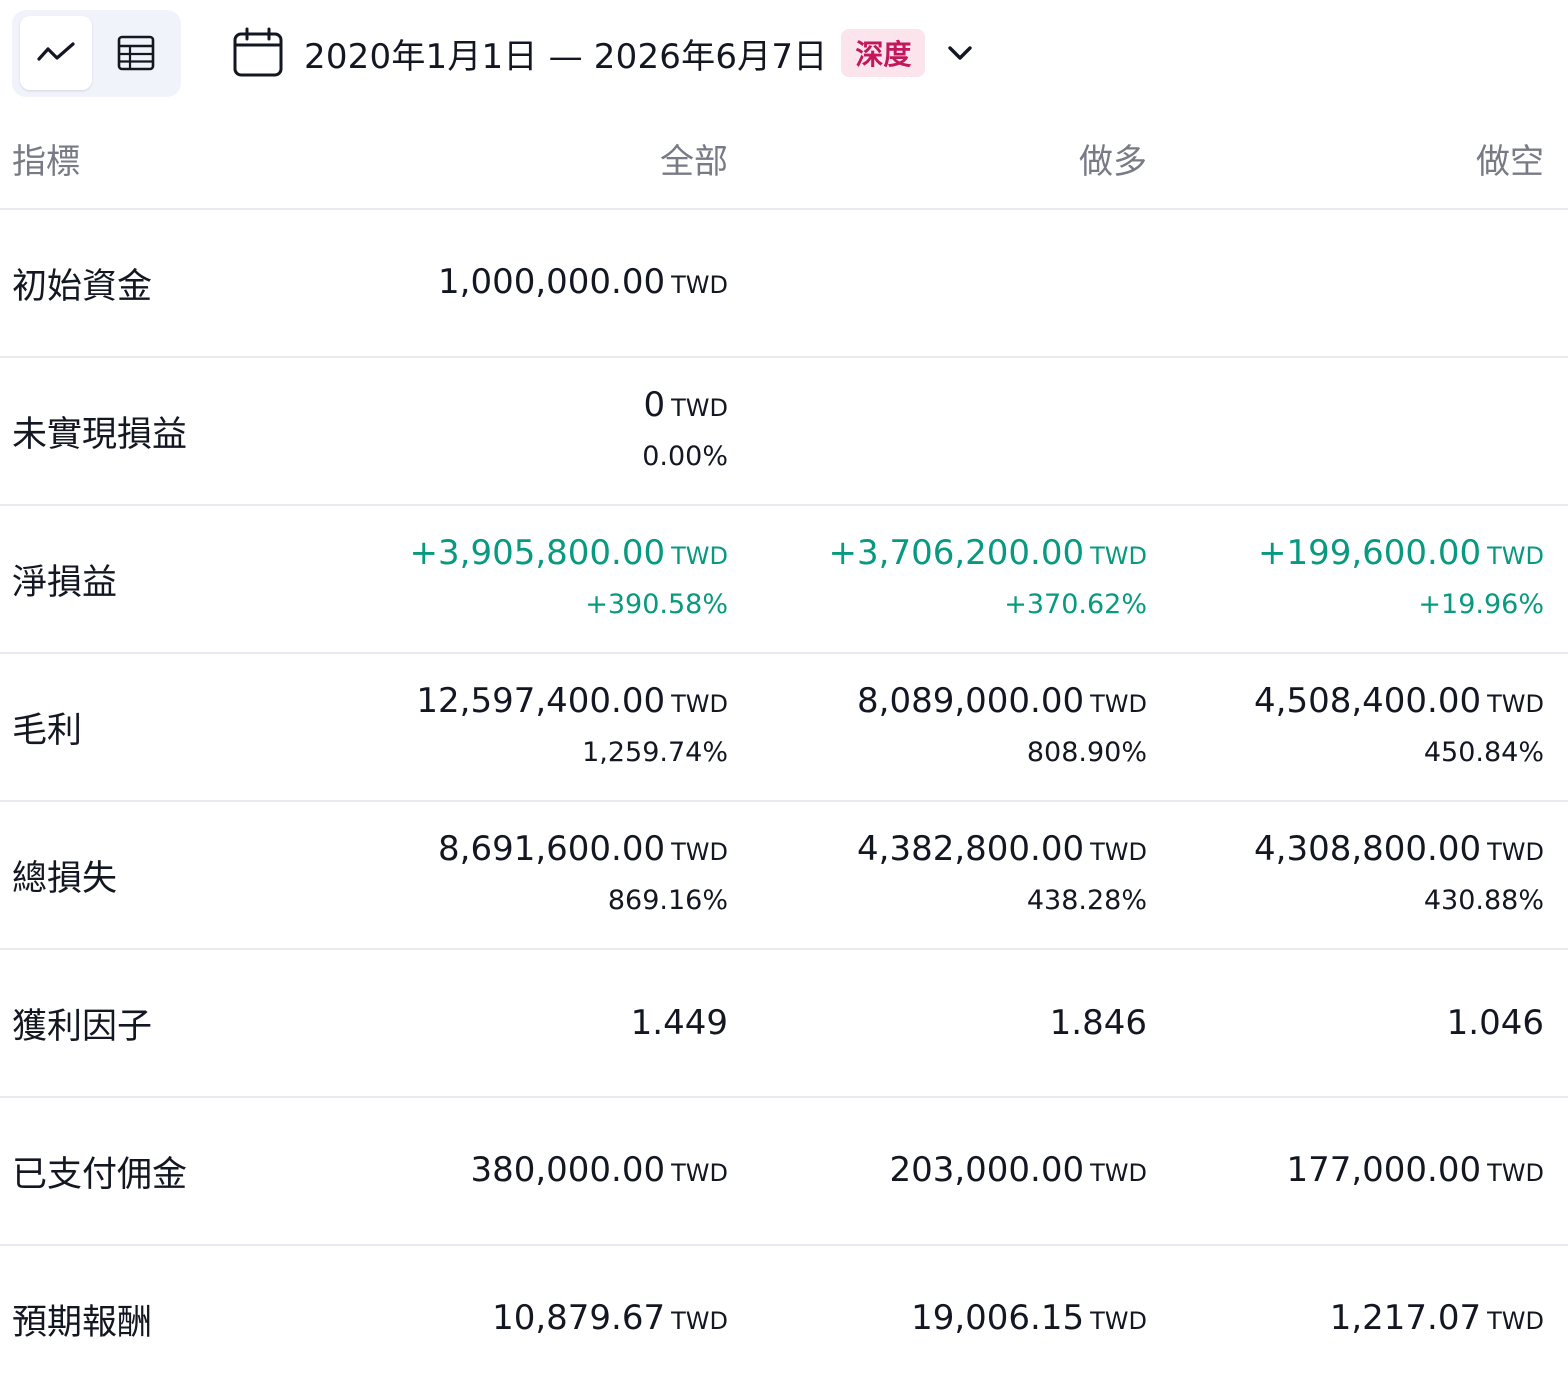 The height and width of the screenshot is (1392, 1568). I want to click on cell-value: 8,691,600.00 TWD, so click(554, 850).